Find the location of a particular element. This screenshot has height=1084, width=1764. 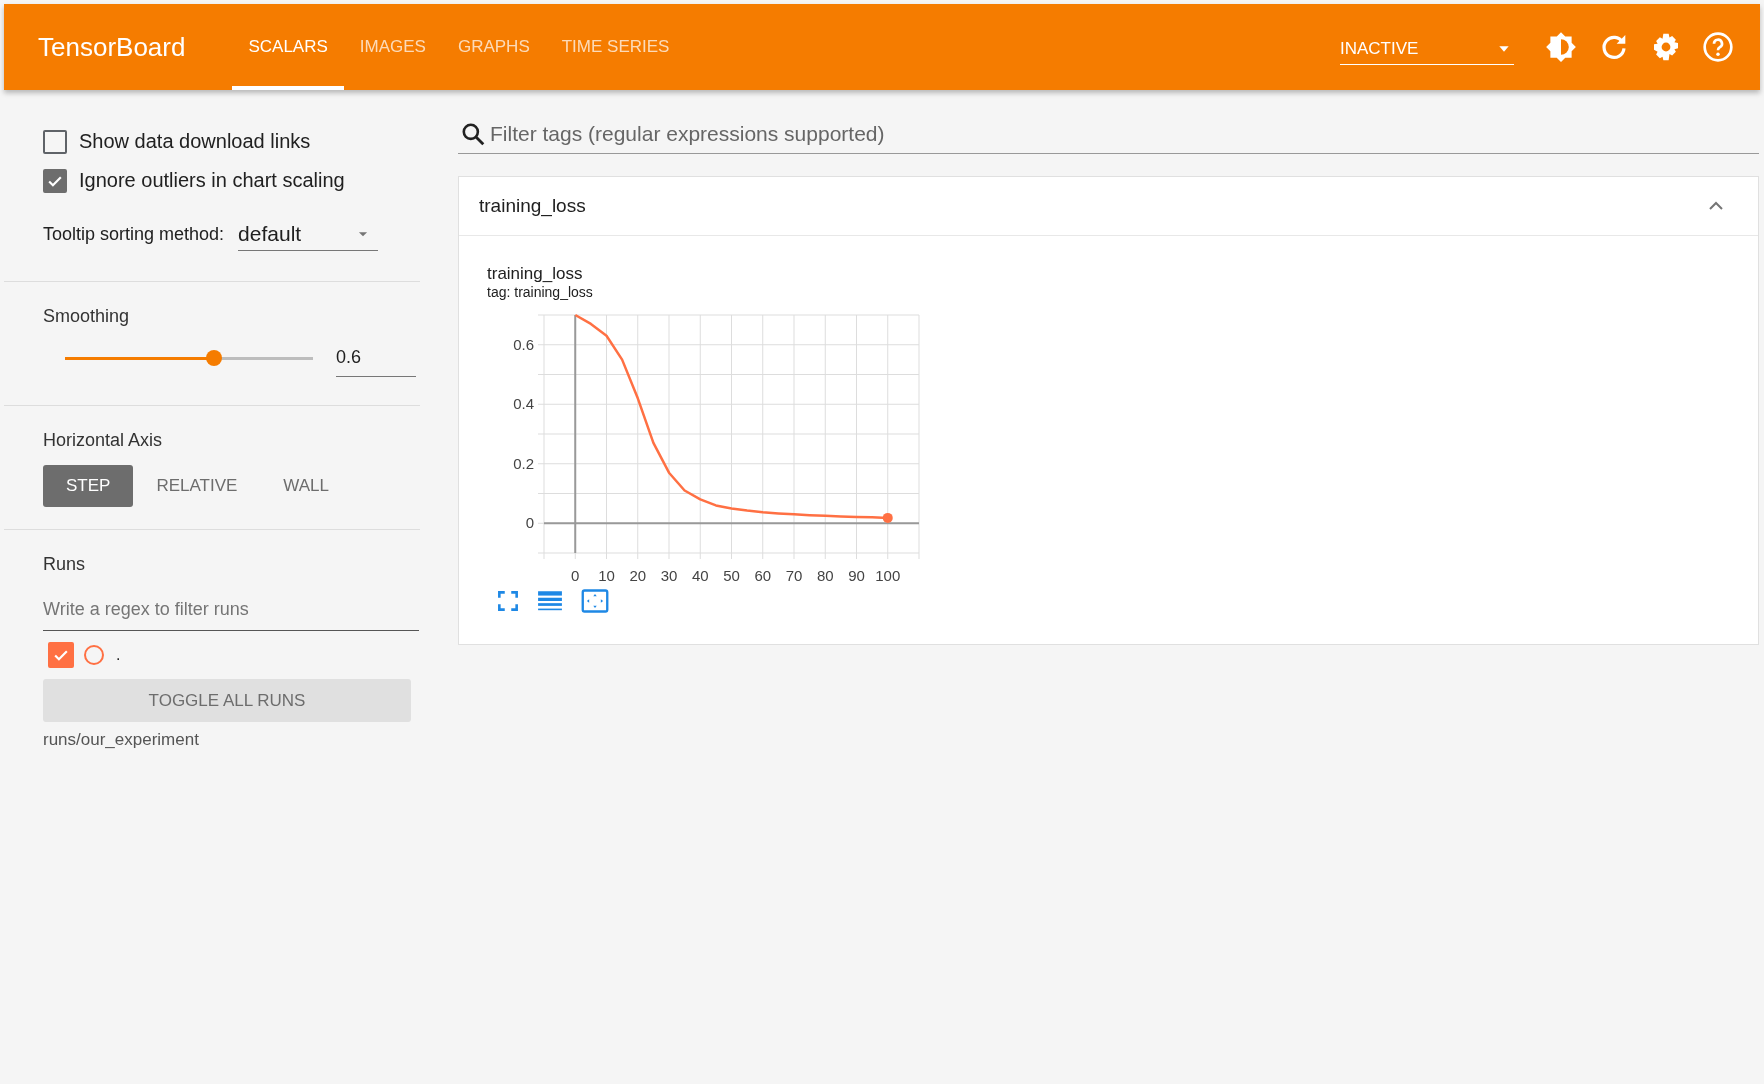

x-tick-label: 30 is located at coordinates (669, 575).